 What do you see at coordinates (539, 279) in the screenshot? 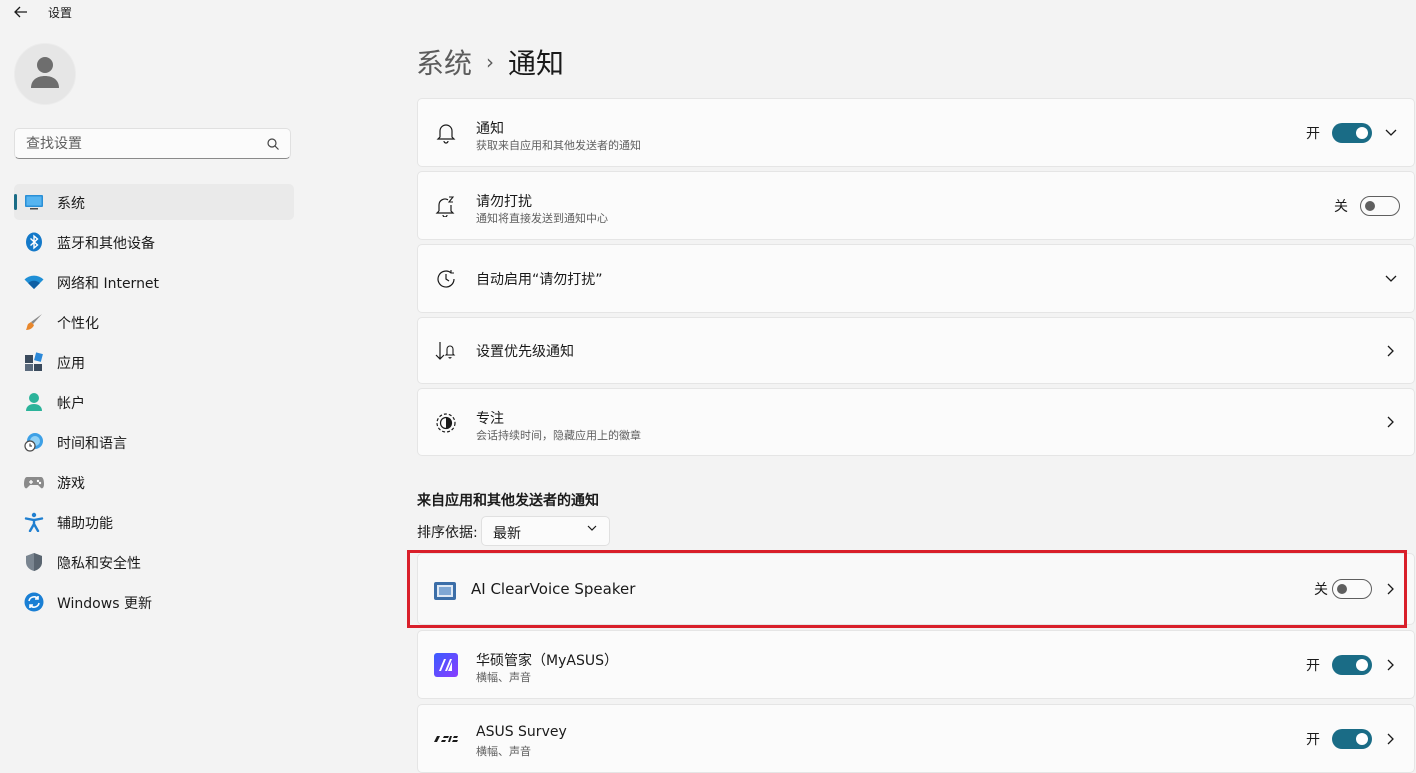
I see `setting-title: 自动启用“请勿打扰”` at bounding box center [539, 279].